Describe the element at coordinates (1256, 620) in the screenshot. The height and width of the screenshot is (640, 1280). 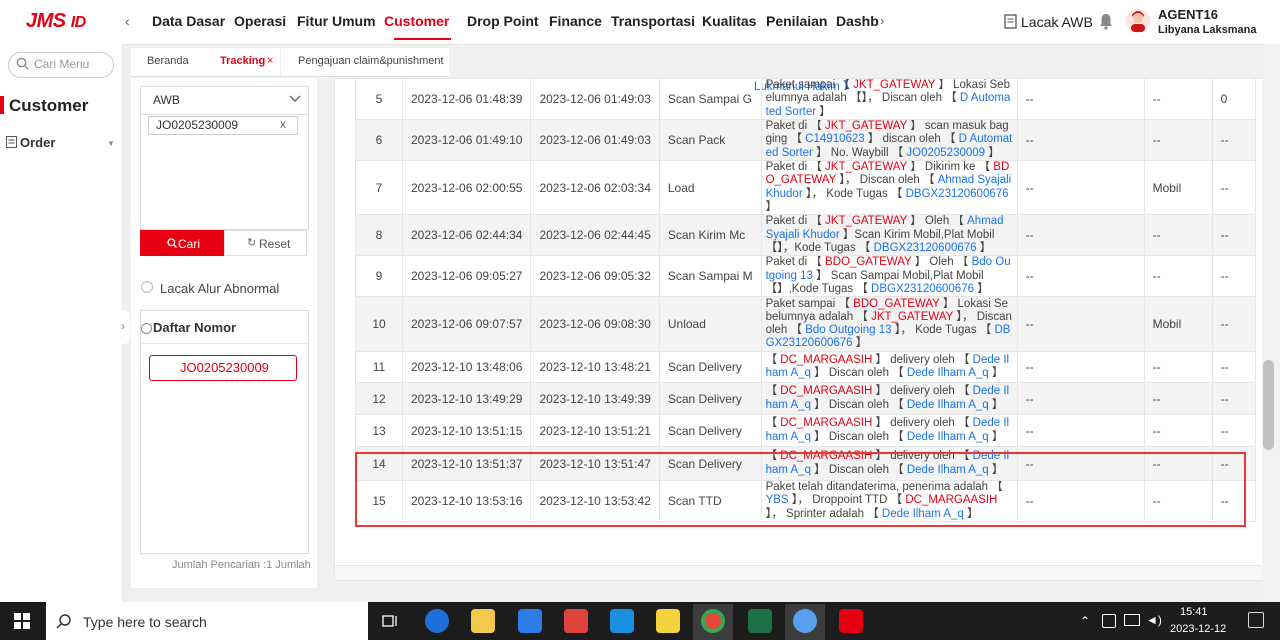
I see `notification-icon` at that location.